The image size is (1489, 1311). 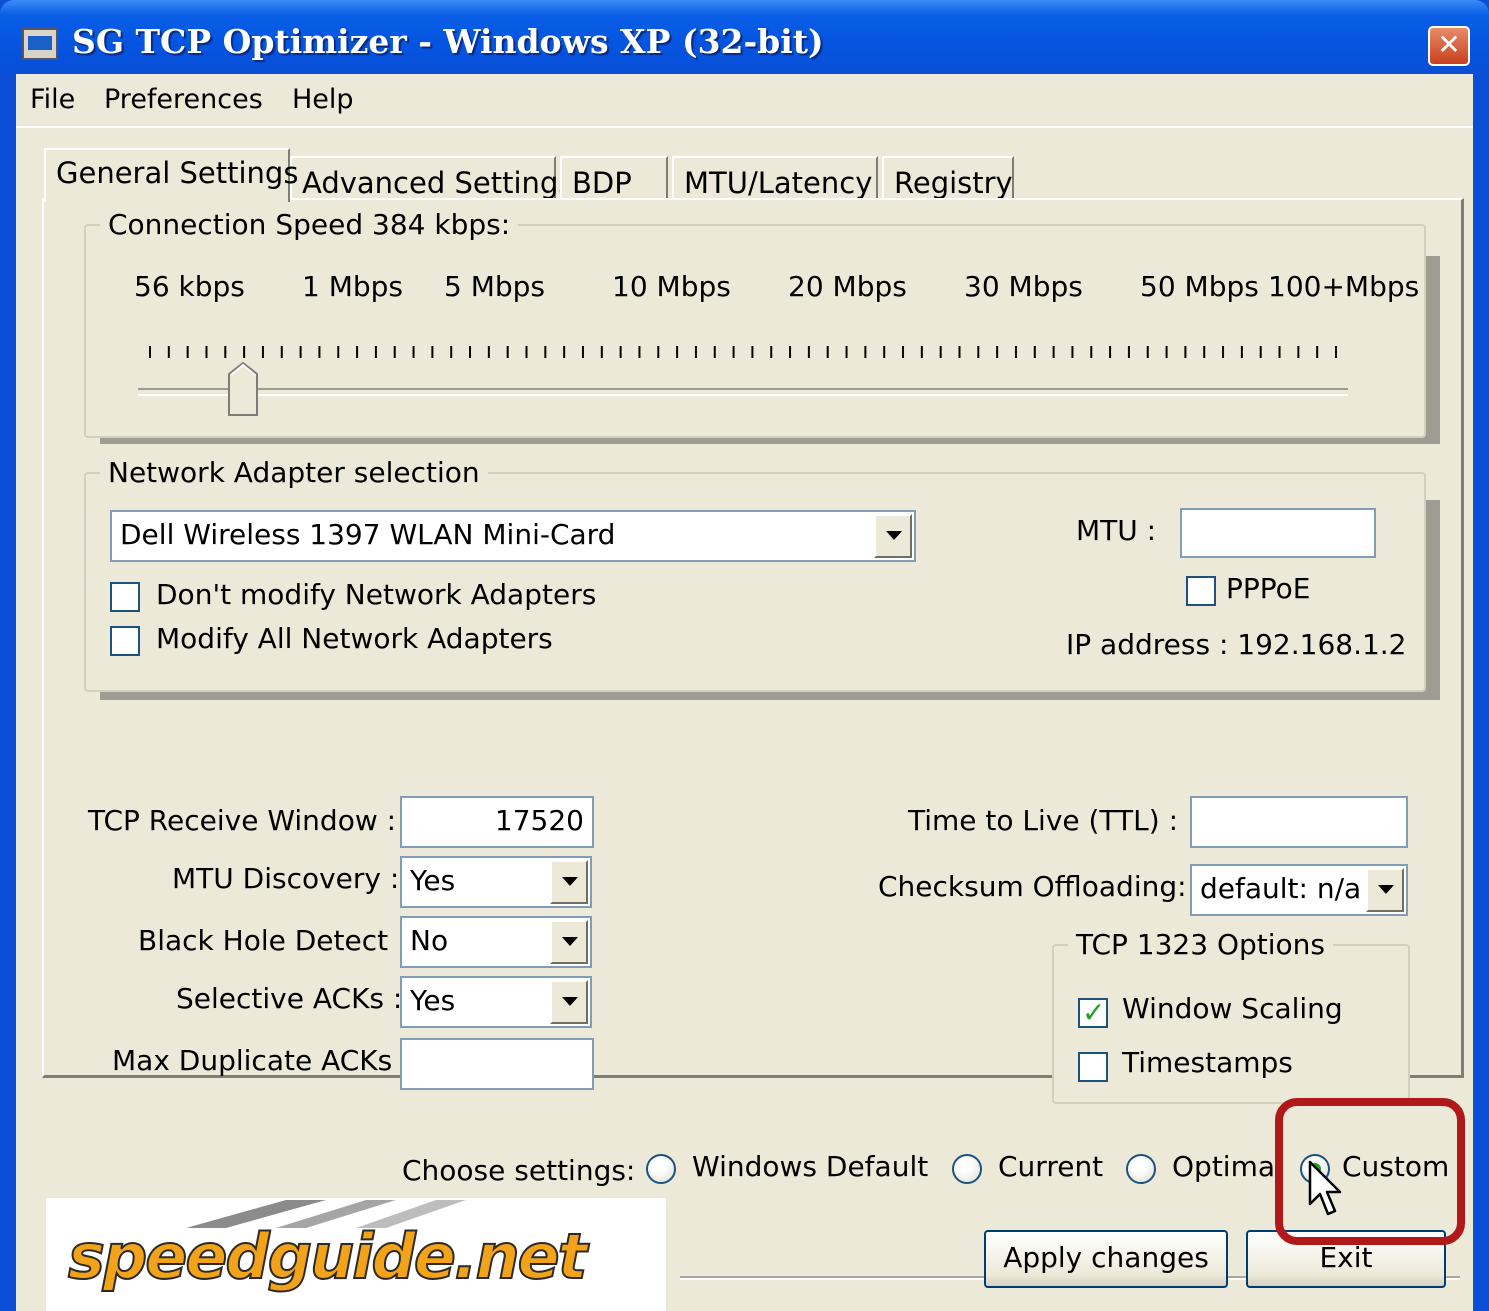 What do you see at coordinates (1325, 1188) in the screenshot?
I see `mouse-pointer-icon` at bounding box center [1325, 1188].